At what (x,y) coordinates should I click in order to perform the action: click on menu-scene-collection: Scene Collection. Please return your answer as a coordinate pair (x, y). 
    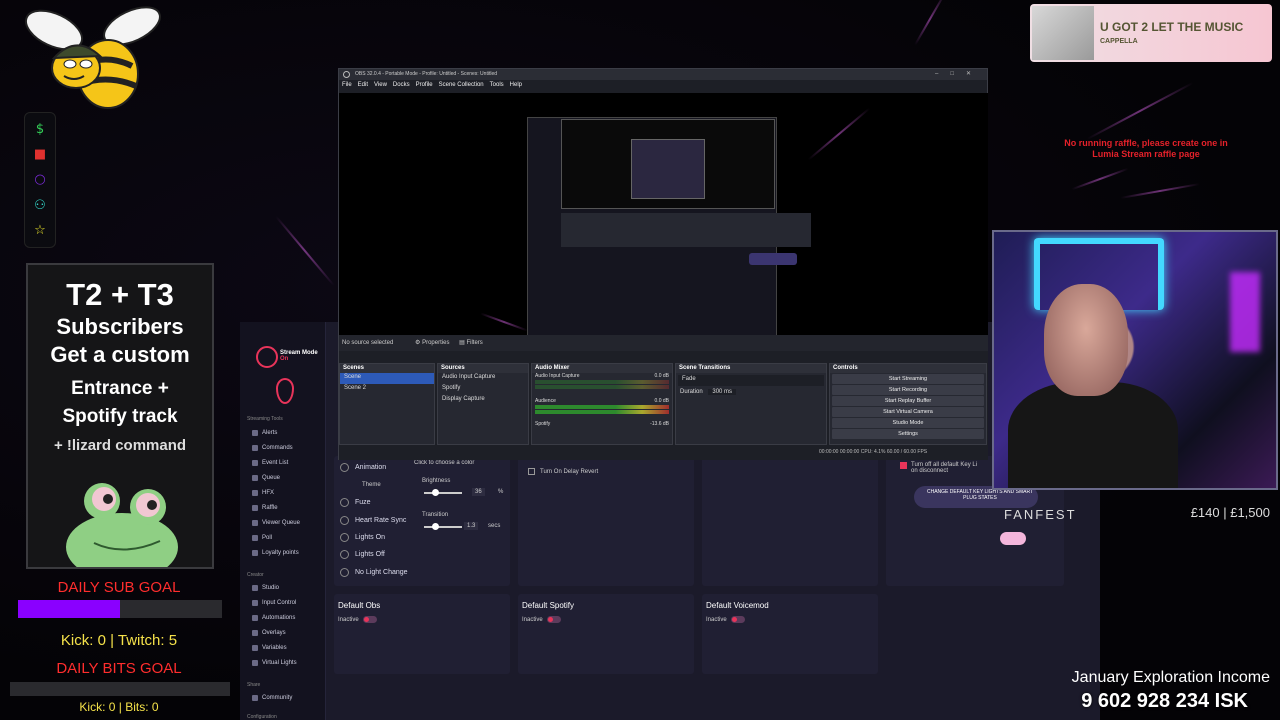
    Looking at the image, I should click on (461, 86).